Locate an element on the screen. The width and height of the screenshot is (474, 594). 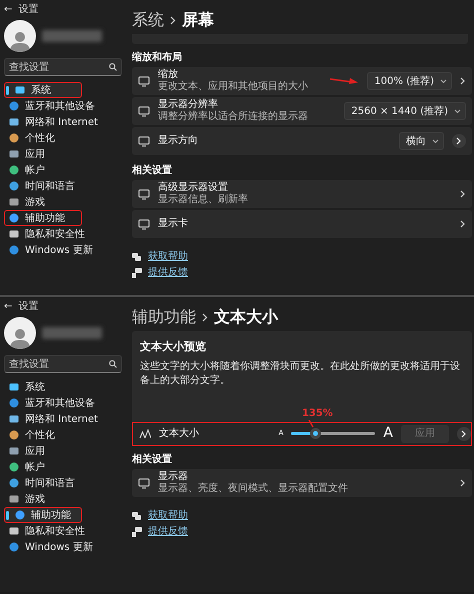
settings-row: 显示器 显示器、亮度、夜间模式、显示器配置文件 is located at coordinates (302, 482).